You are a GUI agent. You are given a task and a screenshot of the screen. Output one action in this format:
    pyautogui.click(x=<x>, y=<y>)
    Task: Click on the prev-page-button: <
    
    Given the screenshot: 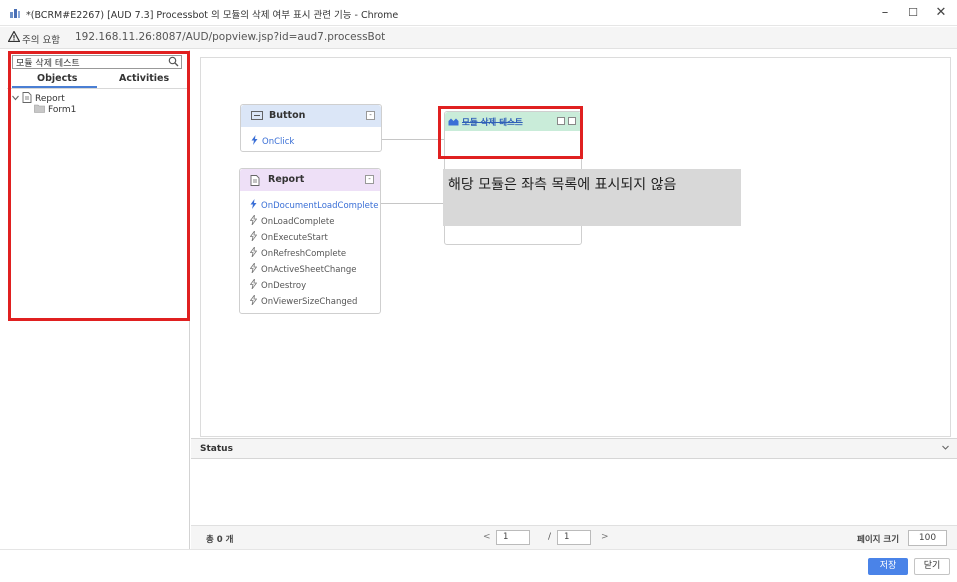 What is the action you would take?
    pyautogui.click(x=487, y=537)
    